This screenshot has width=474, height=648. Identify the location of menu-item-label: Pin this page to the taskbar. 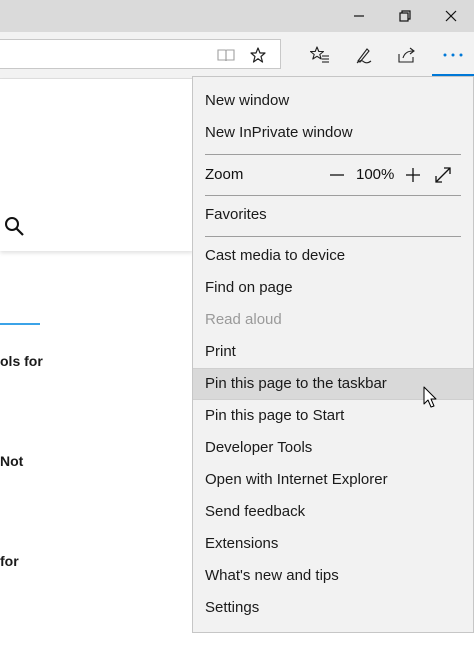
(296, 383).